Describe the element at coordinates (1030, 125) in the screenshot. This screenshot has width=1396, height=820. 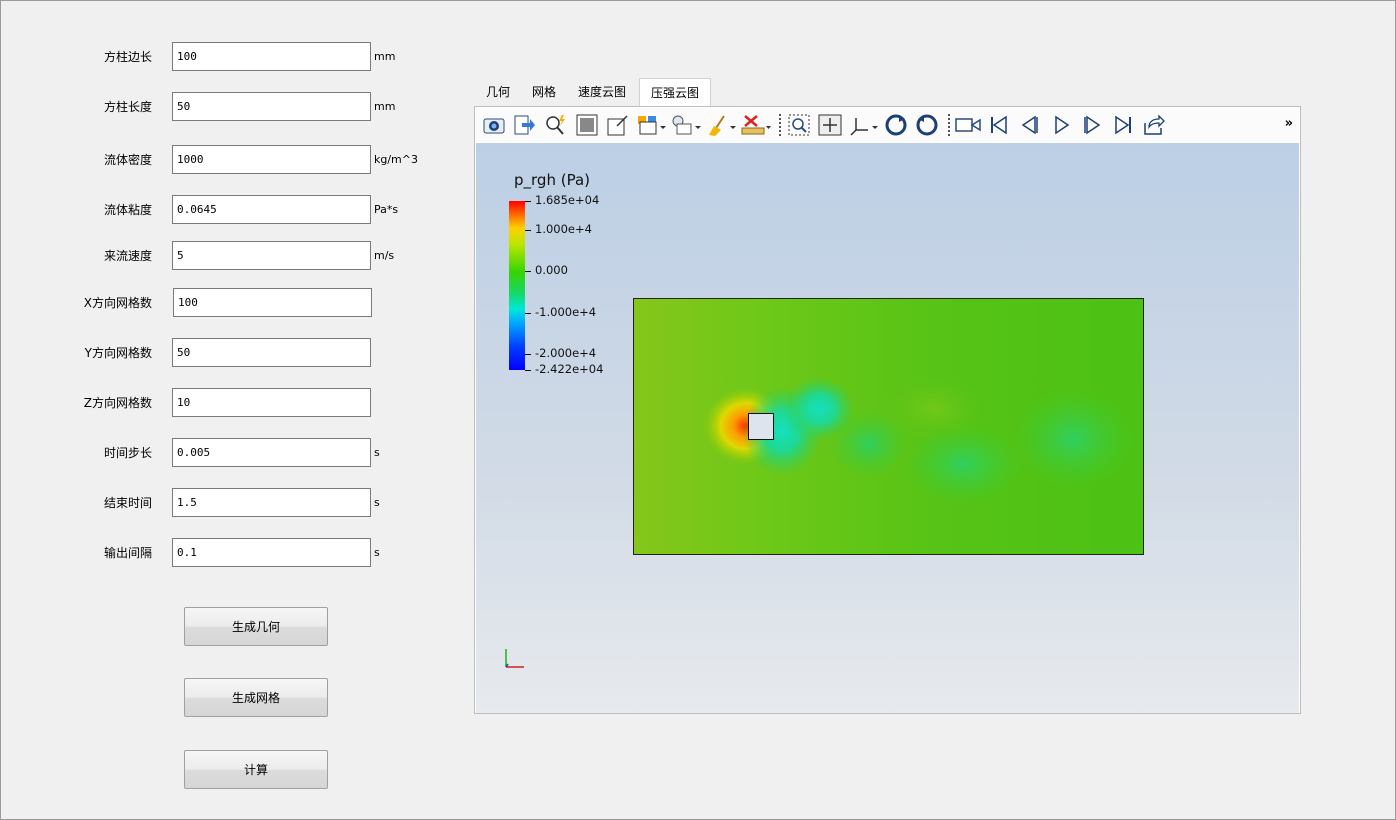
I see `previous-frame-icon` at that location.